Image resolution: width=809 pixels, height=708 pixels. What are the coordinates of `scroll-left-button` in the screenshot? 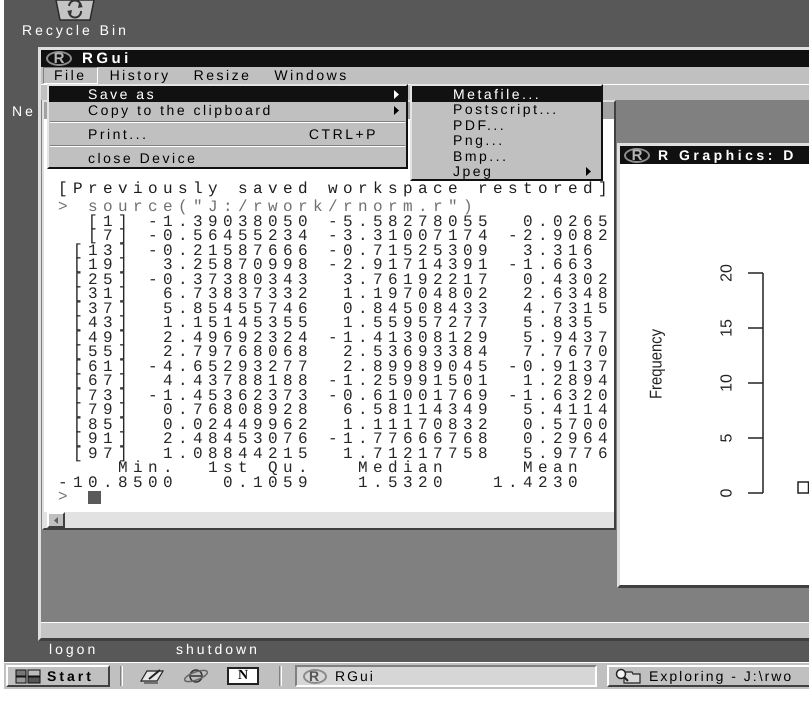 It's located at (56, 520).